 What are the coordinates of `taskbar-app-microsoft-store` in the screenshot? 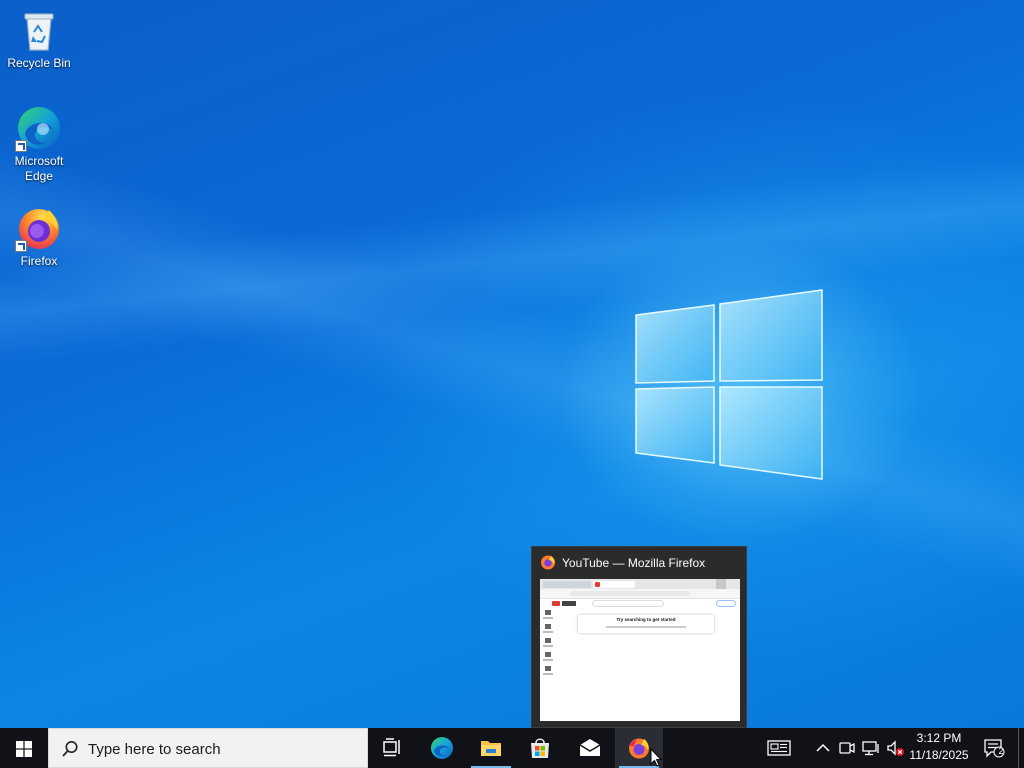 It's located at (540, 748).